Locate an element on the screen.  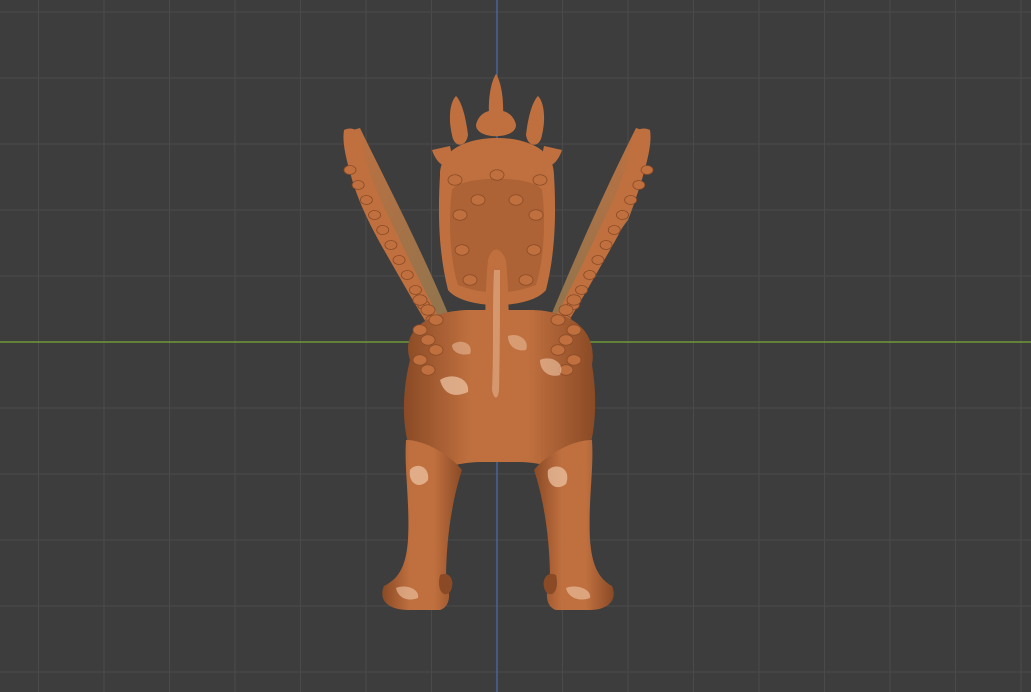
left-hind-leg is located at coordinates (422, 525).